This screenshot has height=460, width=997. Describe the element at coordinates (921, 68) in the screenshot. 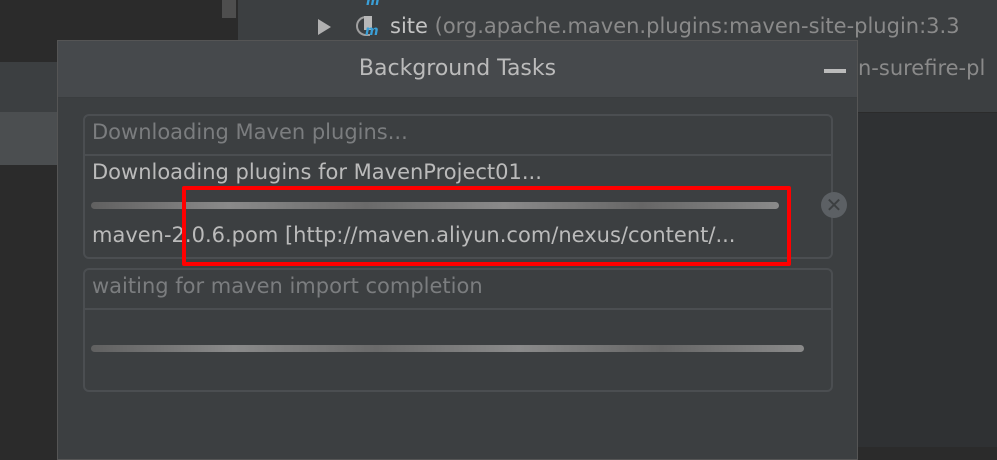

I see `tree-row-surefire: n-surefire-pl` at that location.